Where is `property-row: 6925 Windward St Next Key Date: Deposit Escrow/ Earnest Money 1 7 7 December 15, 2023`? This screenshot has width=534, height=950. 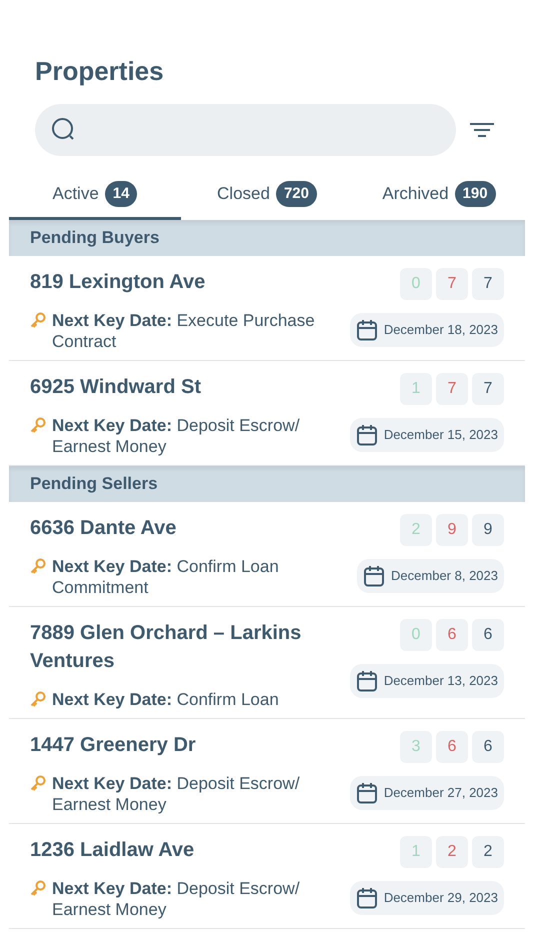
property-row: 6925 Windward St Next Key Date: Deposit Escrow/ Earnest Money 1 7 7 December 15, 2023 is located at coordinates (267, 413).